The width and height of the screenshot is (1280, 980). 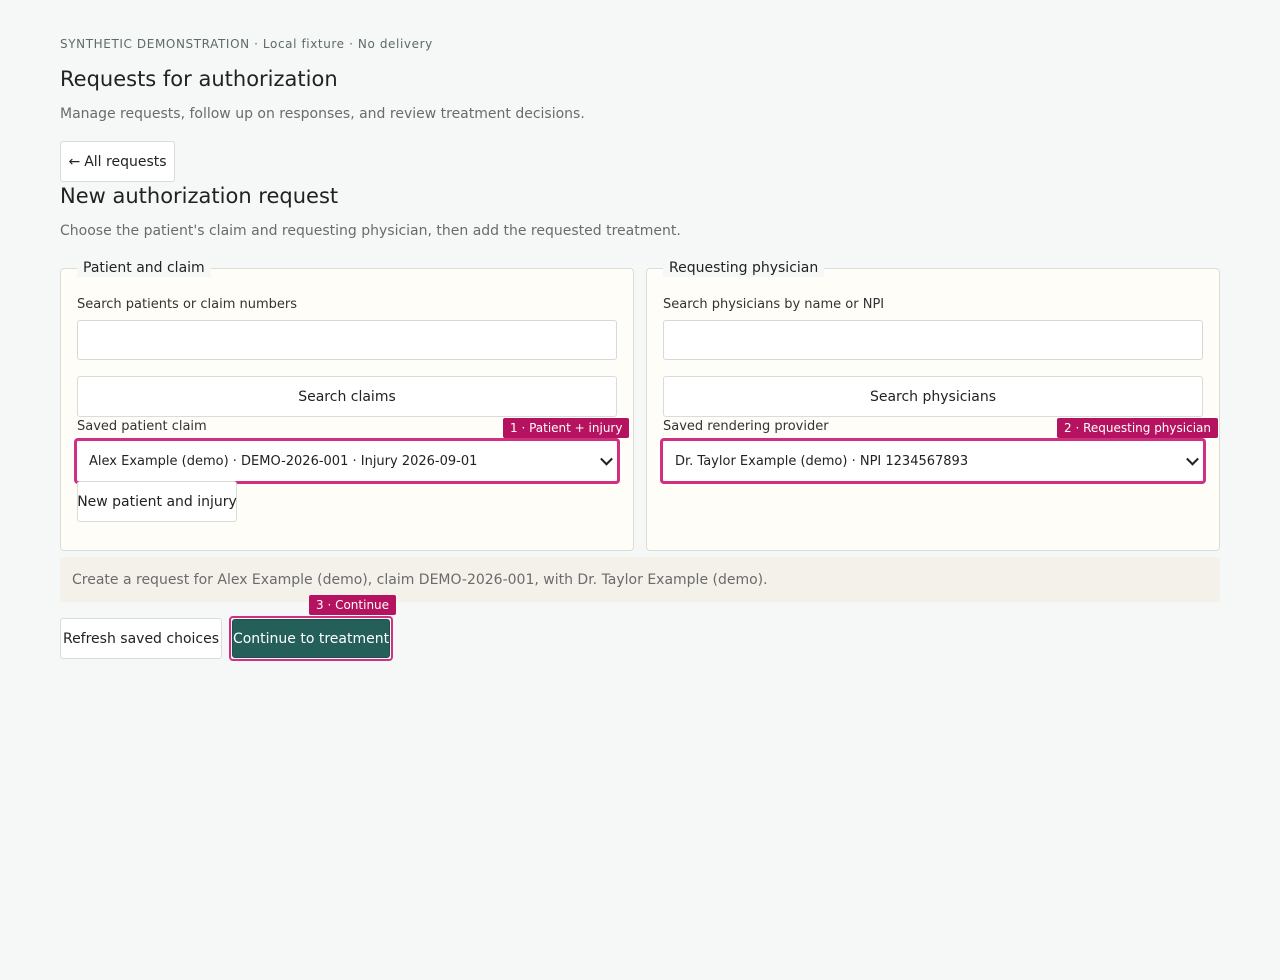 What do you see at coordinates (347, 340) in the screenshot?
I see `patient-search-input` at bounding box center [347, 340].